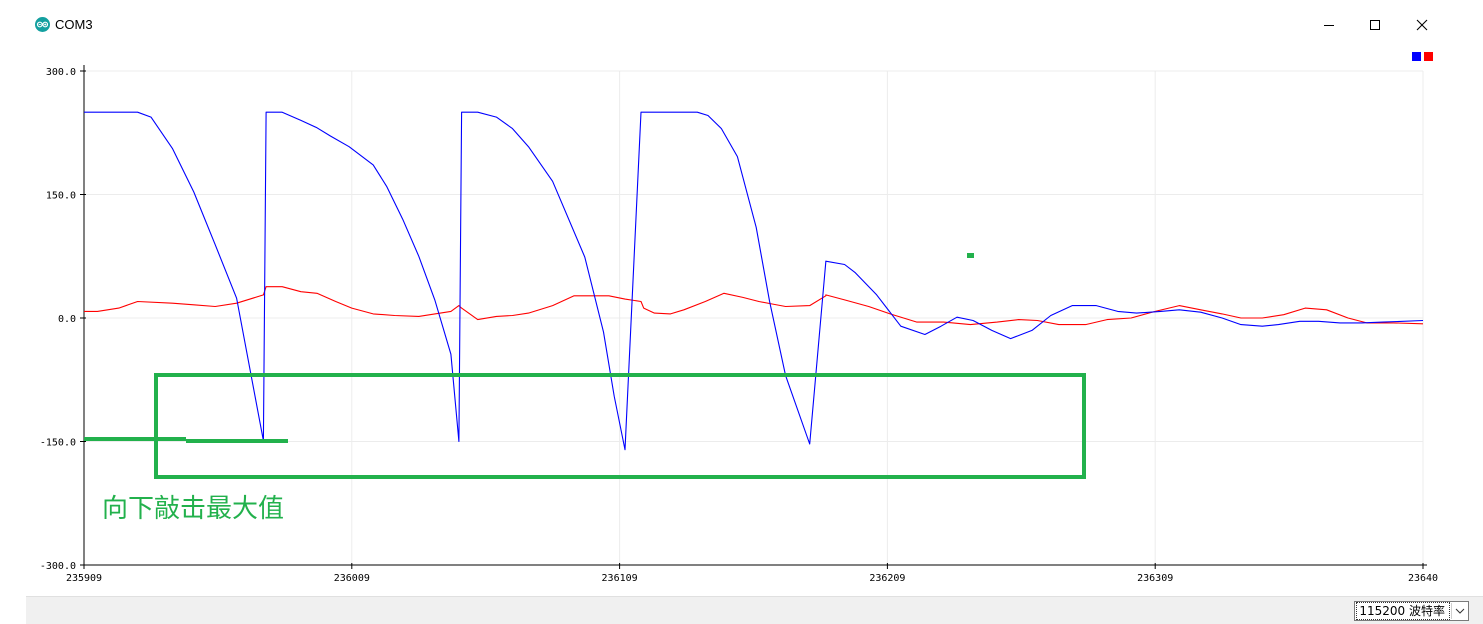  I want to click on y-tick-label: 300.0, so click(61, 72).